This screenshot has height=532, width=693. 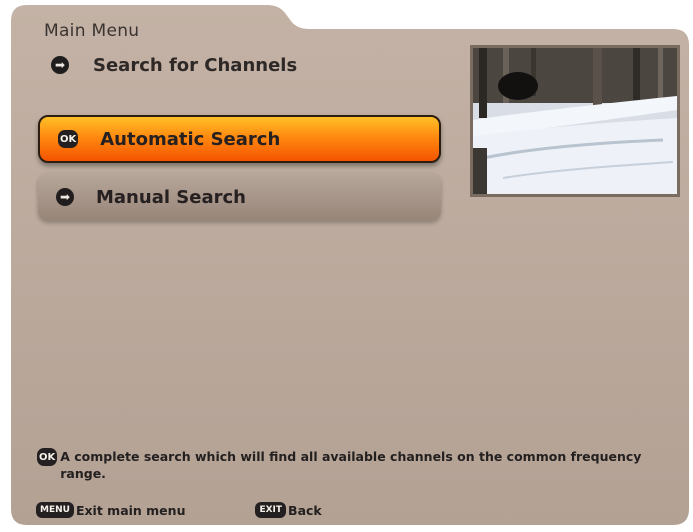 I want to click on video-preview-image, so click(x=575, y=121).